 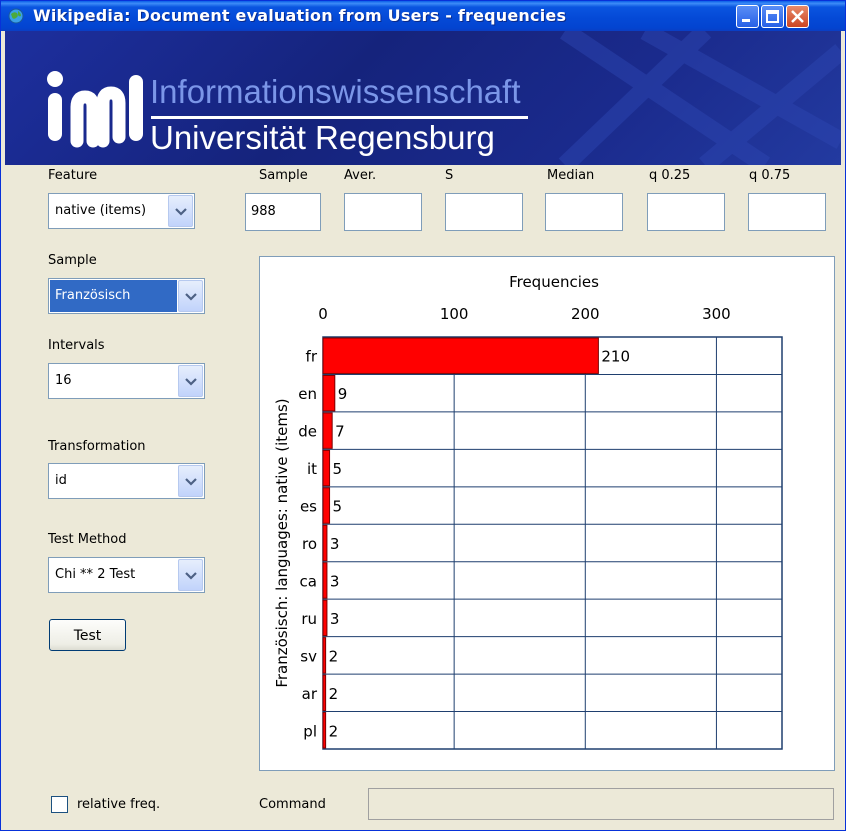 What do you see at coordinates (322, 137) in the screenshot?
I see `banner-subtitle: Universität Regensburg` at bounding box center [322, 137].